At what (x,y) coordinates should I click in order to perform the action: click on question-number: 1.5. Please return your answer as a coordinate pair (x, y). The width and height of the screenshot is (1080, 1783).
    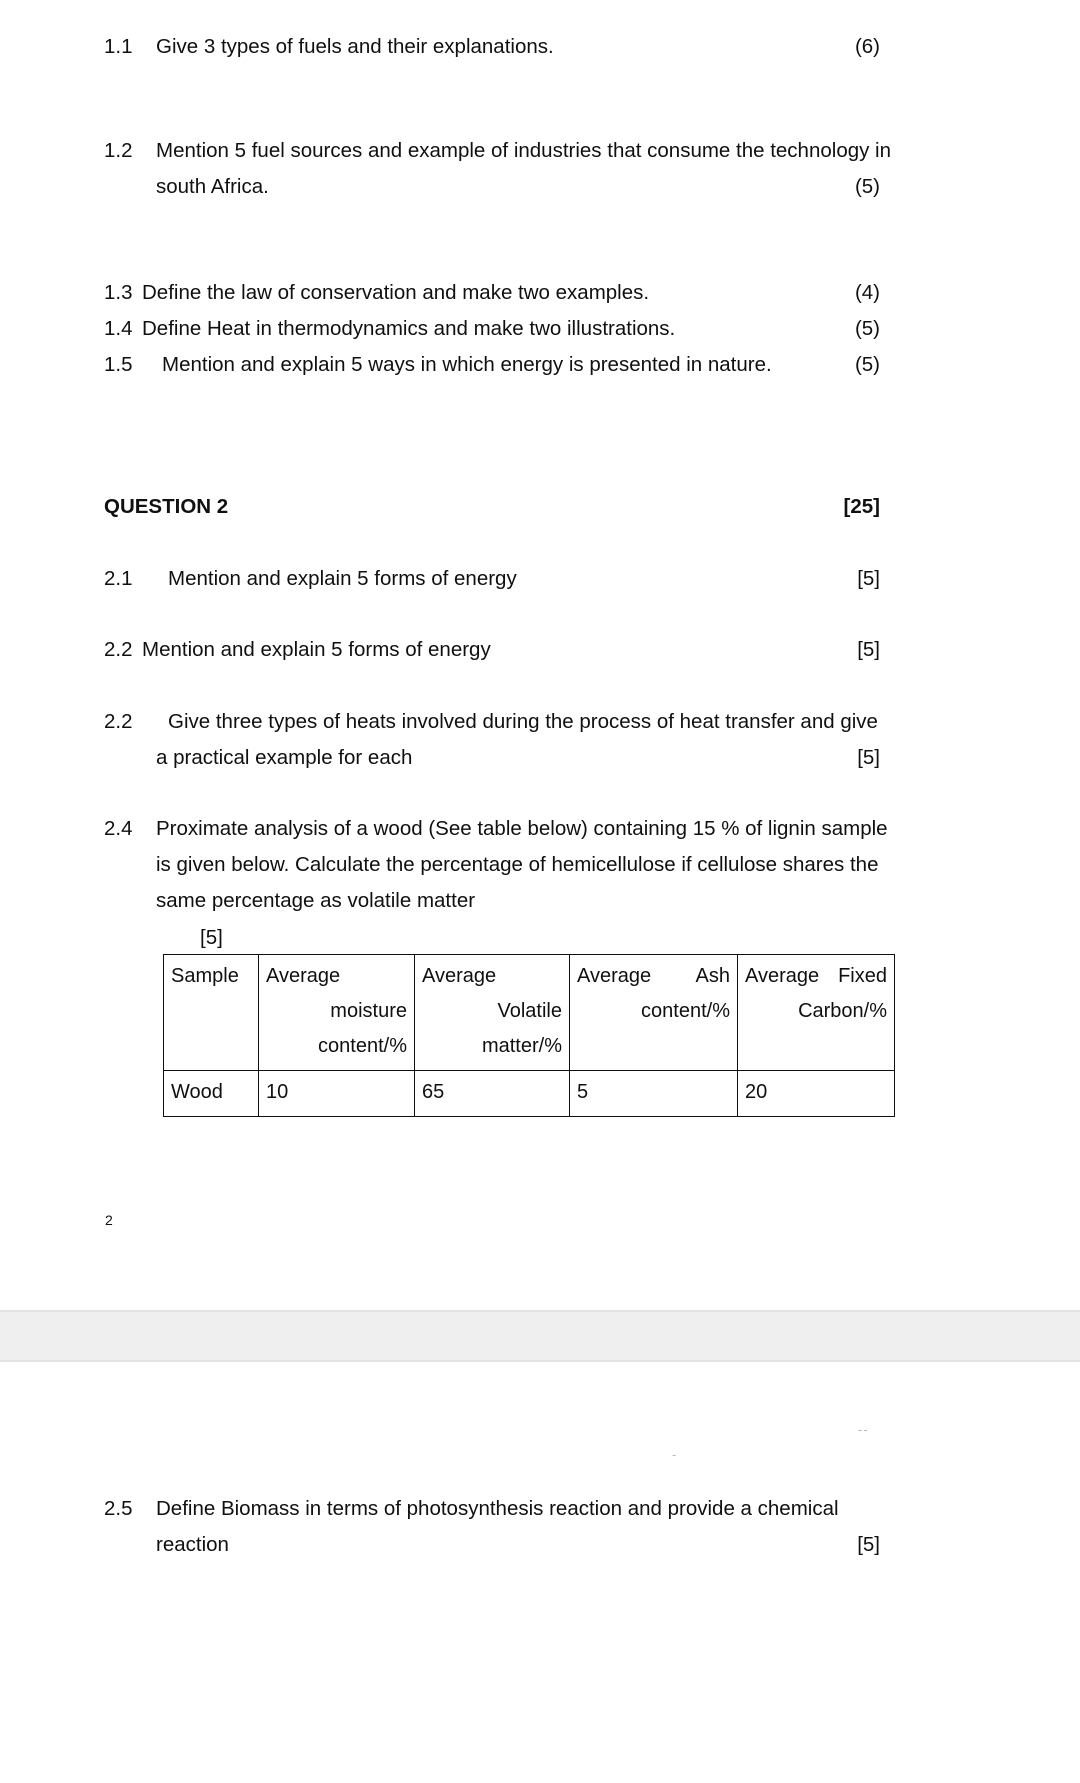
    Looking at the image, I should click on (118, 364).